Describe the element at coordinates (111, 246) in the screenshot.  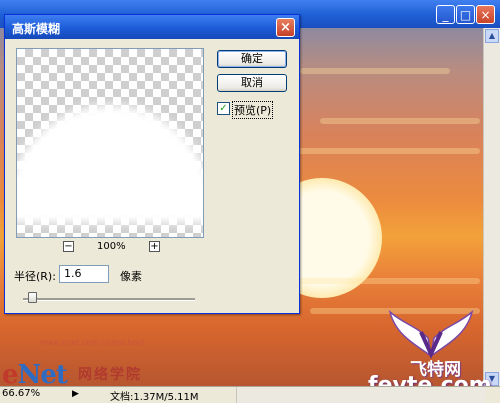
I see `preview-zoom-level: 100%` at that location.